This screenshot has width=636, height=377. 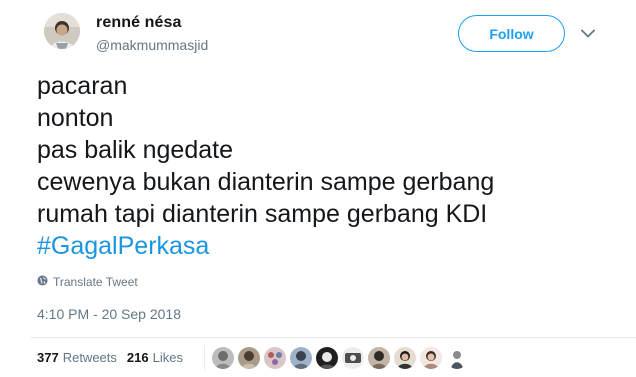 What do you see at coordinates (95, 282) in the screenshot?
I see `translate-label: Translate Tweet` at bounding box center [95, 282].